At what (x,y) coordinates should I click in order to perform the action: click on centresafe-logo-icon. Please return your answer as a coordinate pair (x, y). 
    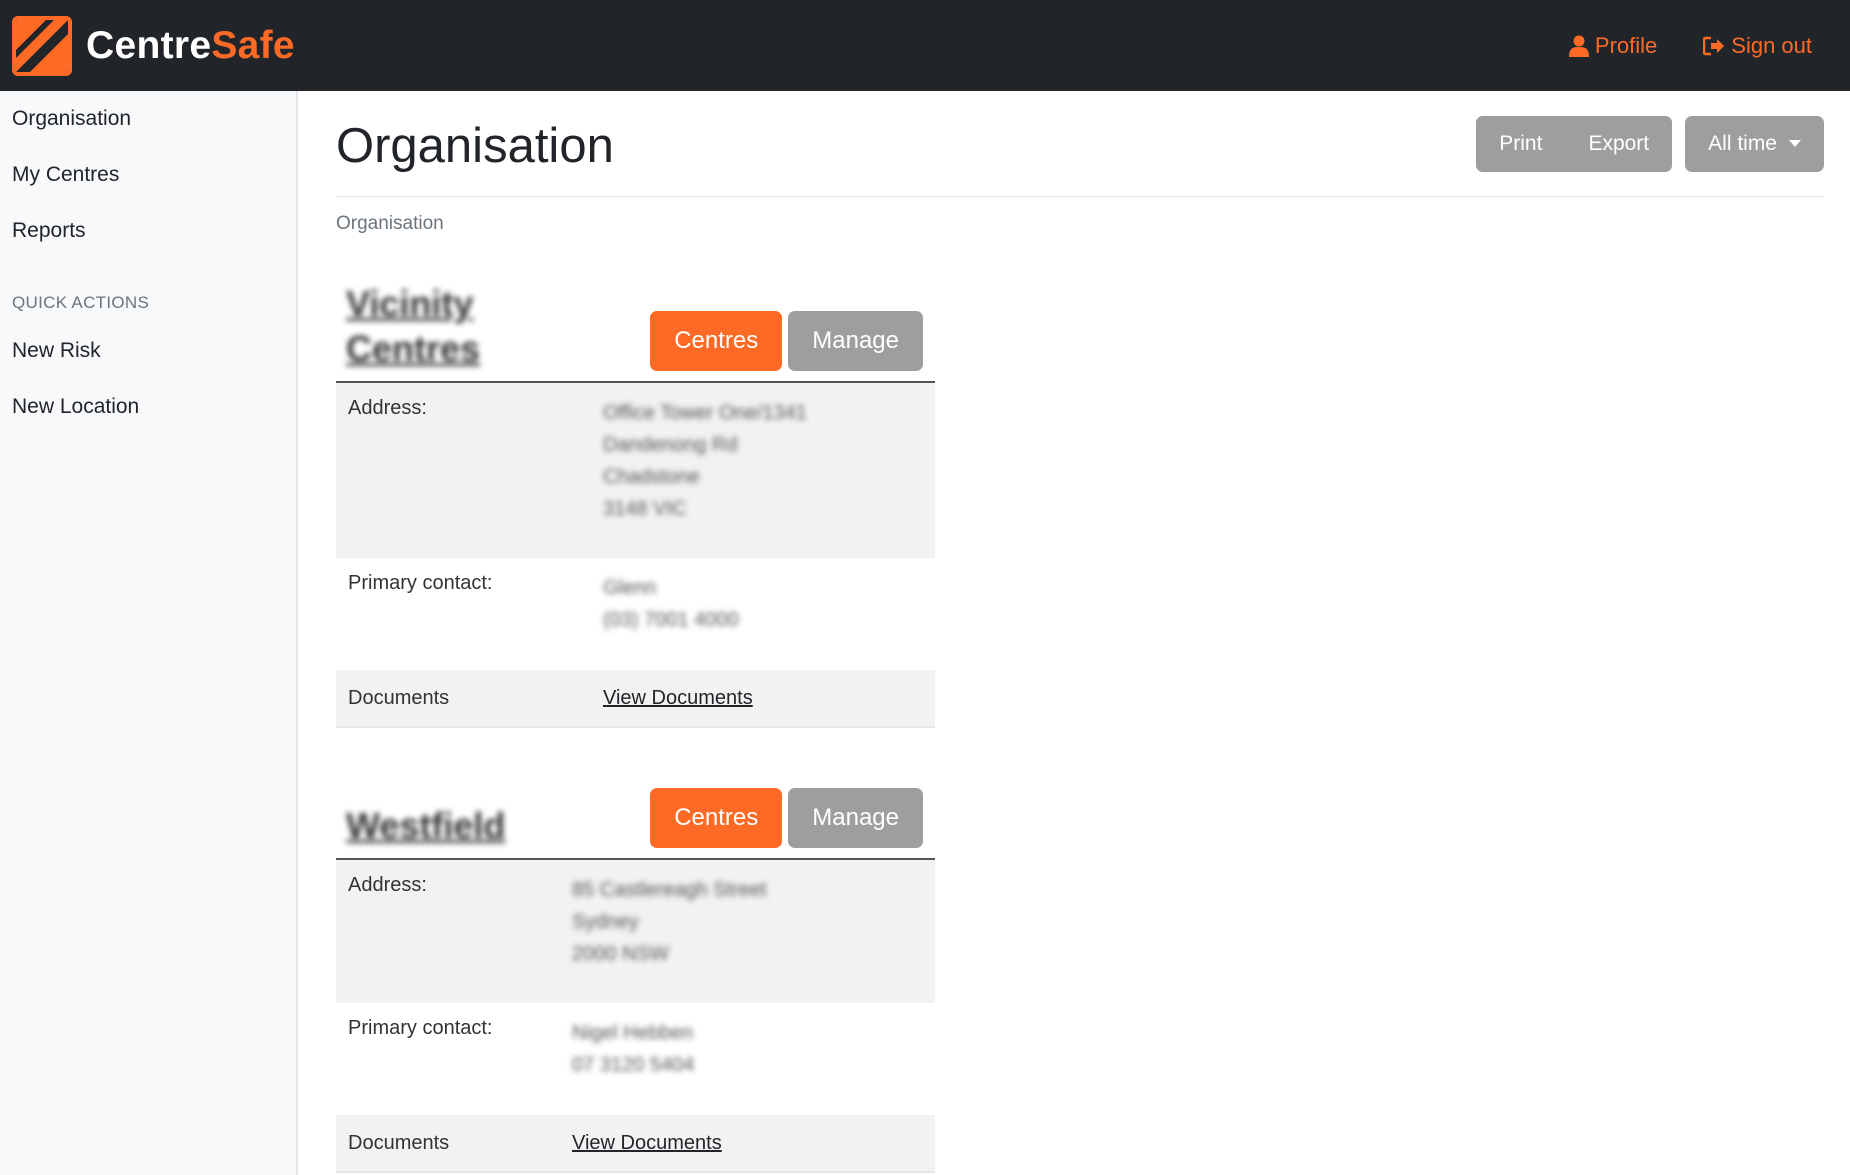
    Looking at the image, I should click on (42, 45).